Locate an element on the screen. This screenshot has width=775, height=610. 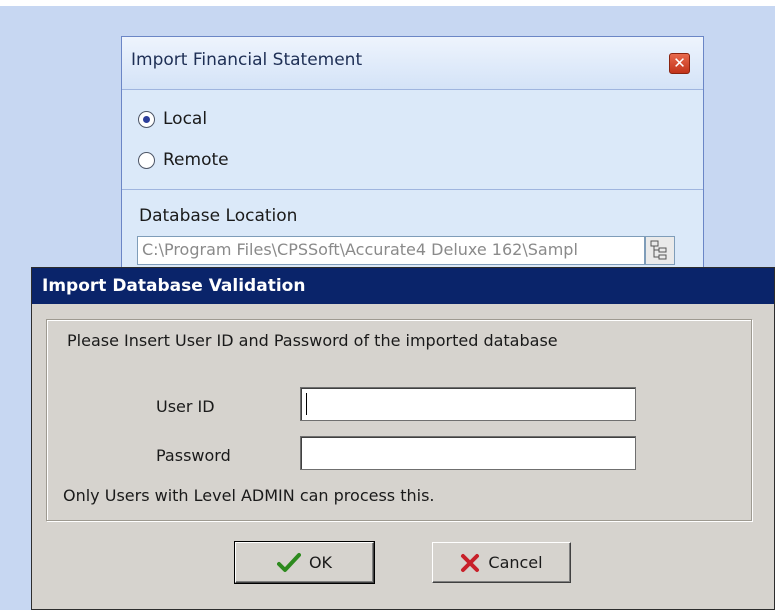
cancel-button: Cancel is located at coordinates (501, 562).